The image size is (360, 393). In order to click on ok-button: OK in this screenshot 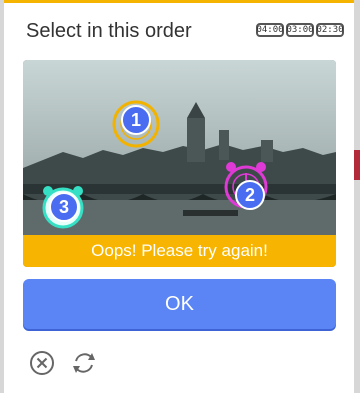, I will do `click(179, 304)`.